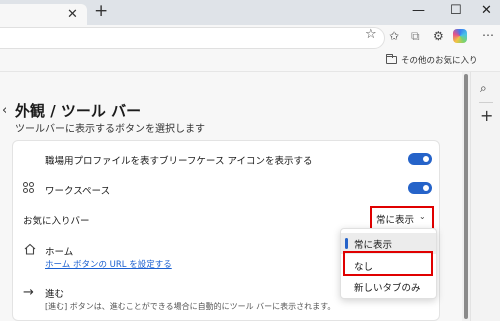 The width and height of the screenshot is (500, 321). I want to click on close-tab-icon: ✕, so click(72, 14).